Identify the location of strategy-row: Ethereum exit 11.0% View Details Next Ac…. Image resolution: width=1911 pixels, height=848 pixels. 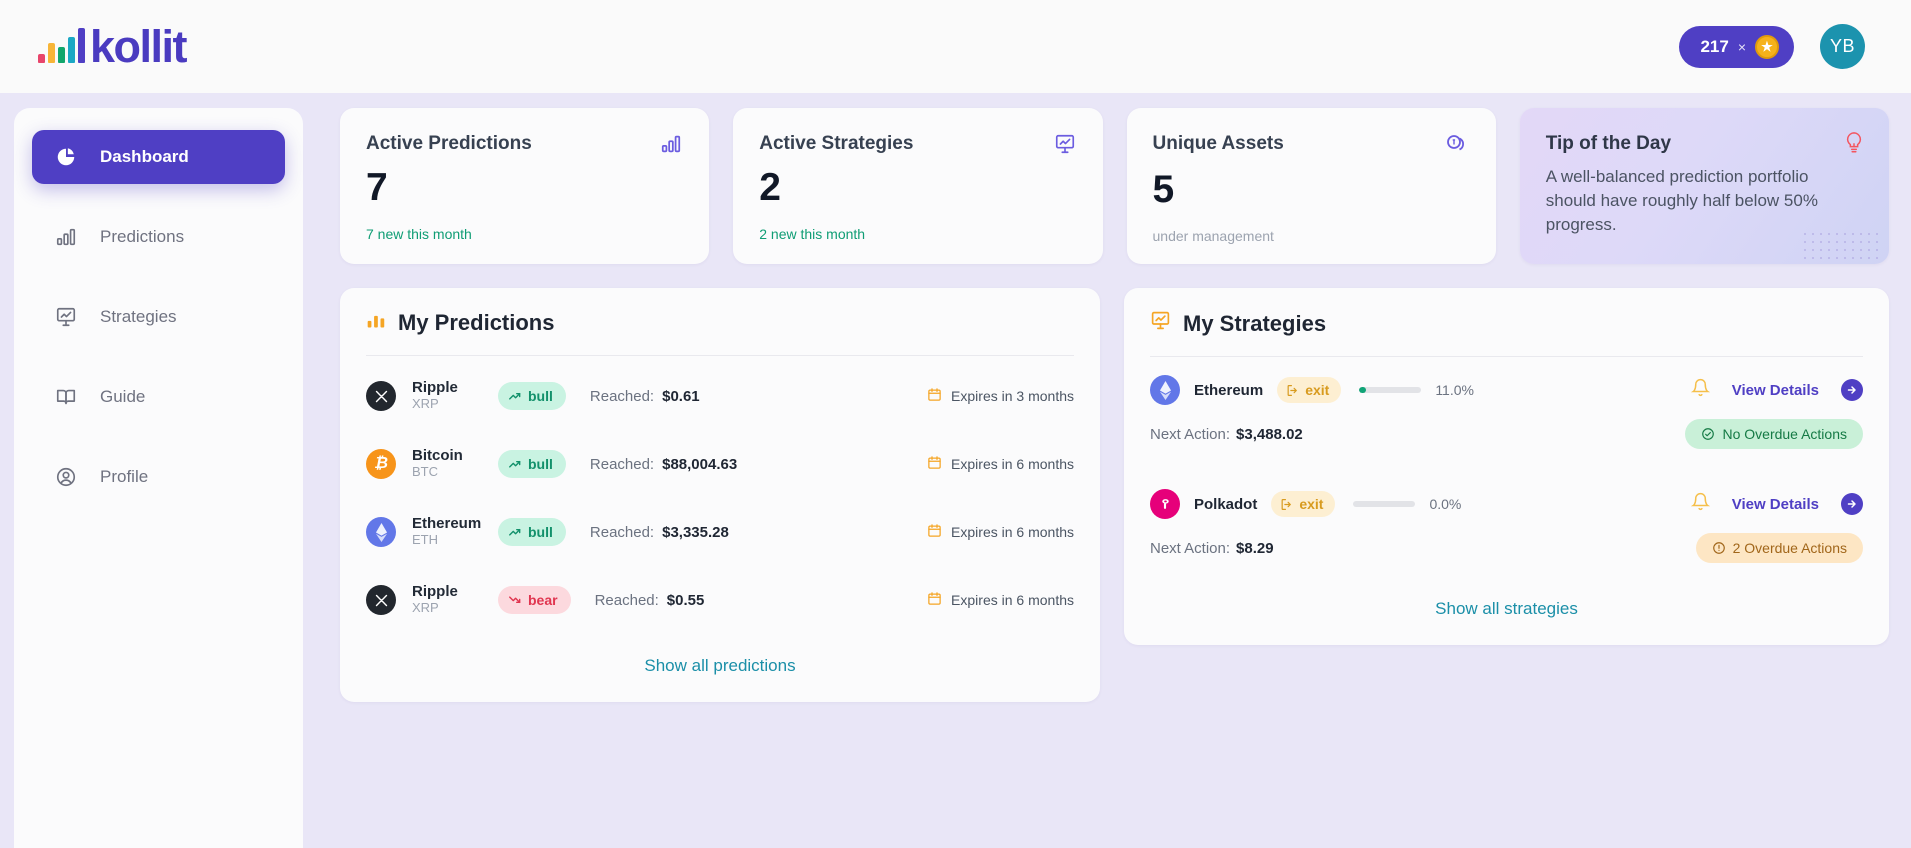
(1506, 408).